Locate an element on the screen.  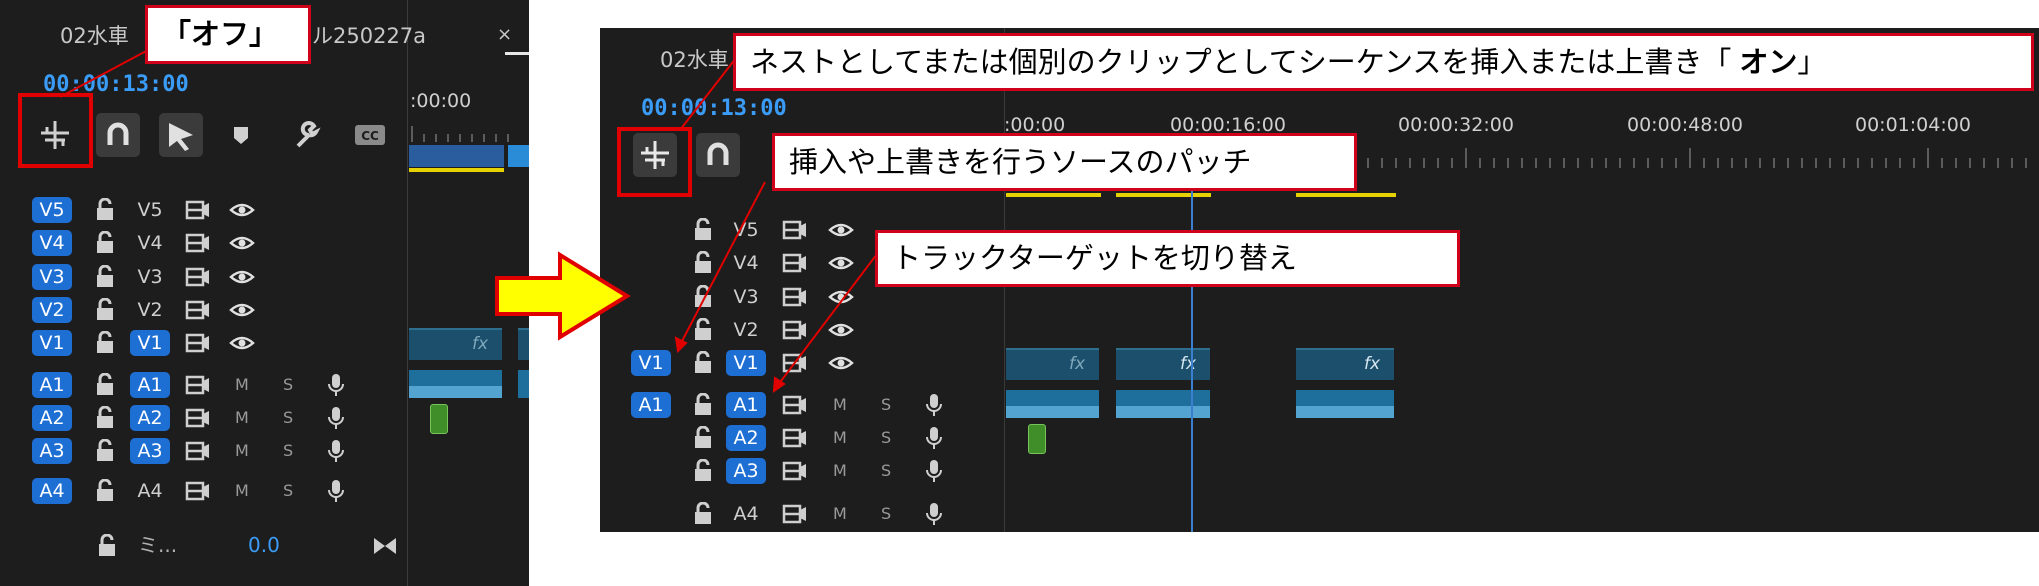
callout-nest-text: ネストとしてまたは個別のクリップとしてシーケンスを挿入または上書き「 is located at coordinates (1241, 61).